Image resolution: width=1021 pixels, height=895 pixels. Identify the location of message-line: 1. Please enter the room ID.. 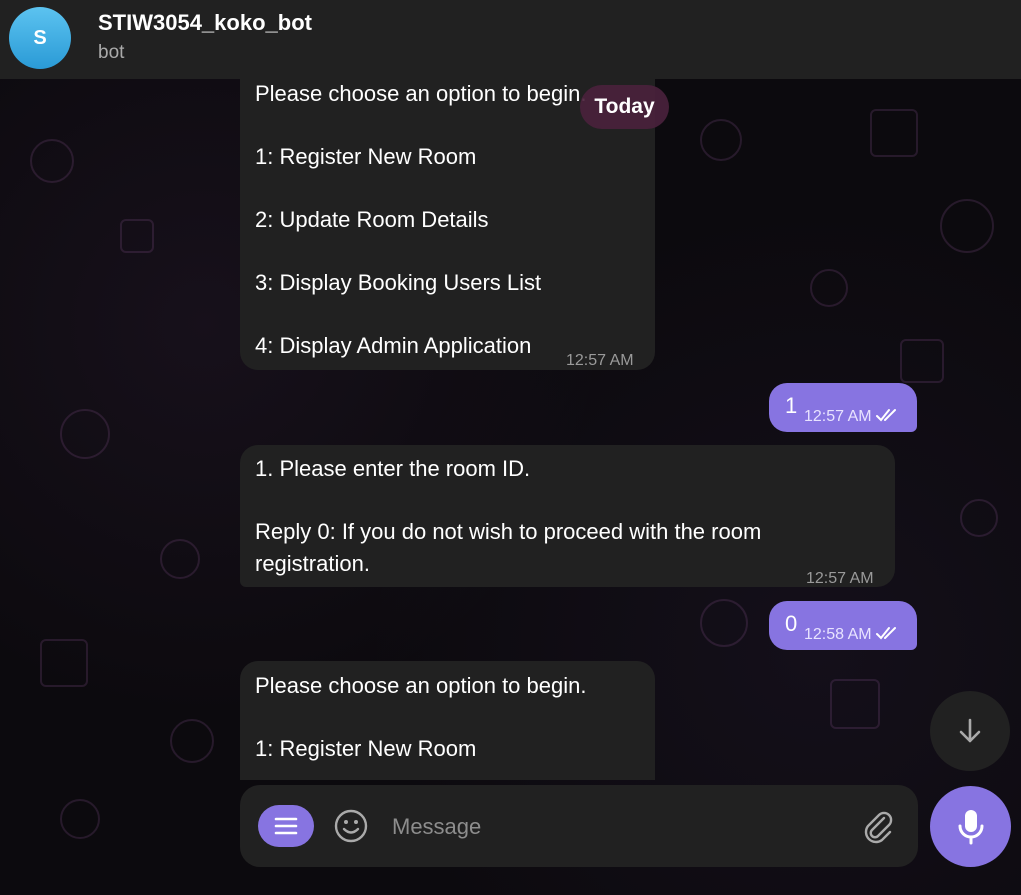
(393, 468).